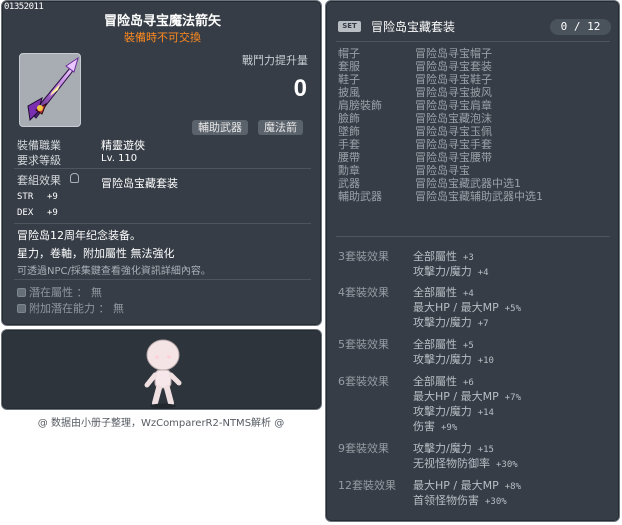  What do you see at coordinates (37, 197) in the screenshot?
I see `stat-str: STR +9` at bounding box center [37, 197].